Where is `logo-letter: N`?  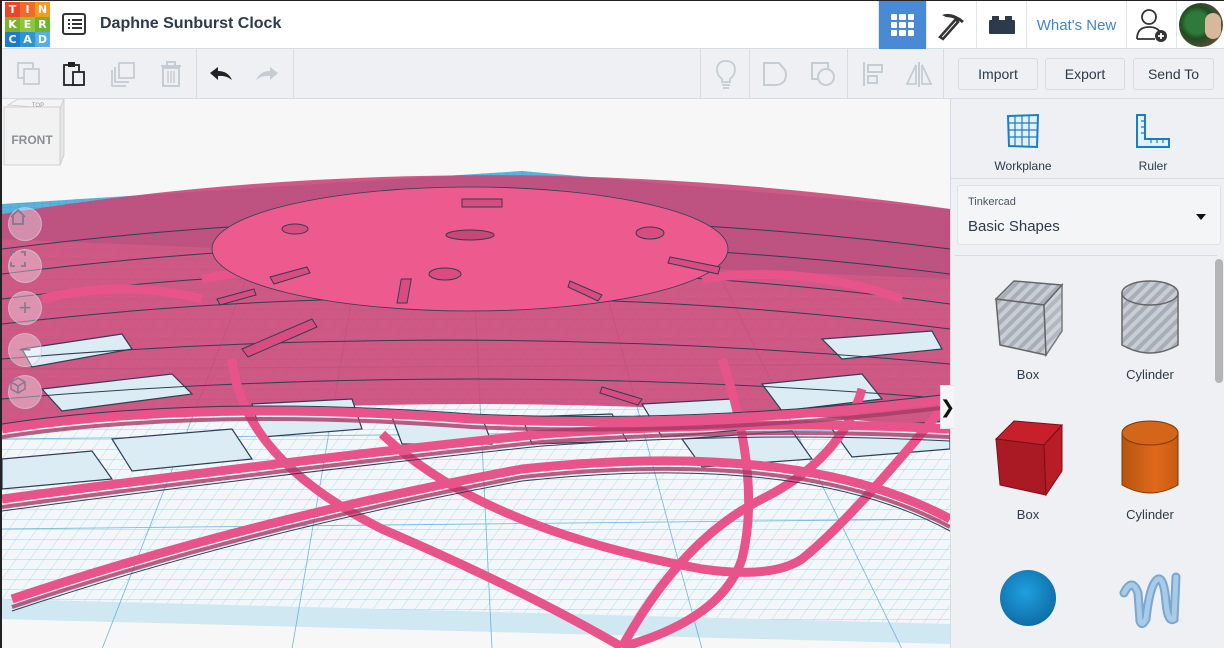
logo-letter: N is located at coordinates (42, 9).